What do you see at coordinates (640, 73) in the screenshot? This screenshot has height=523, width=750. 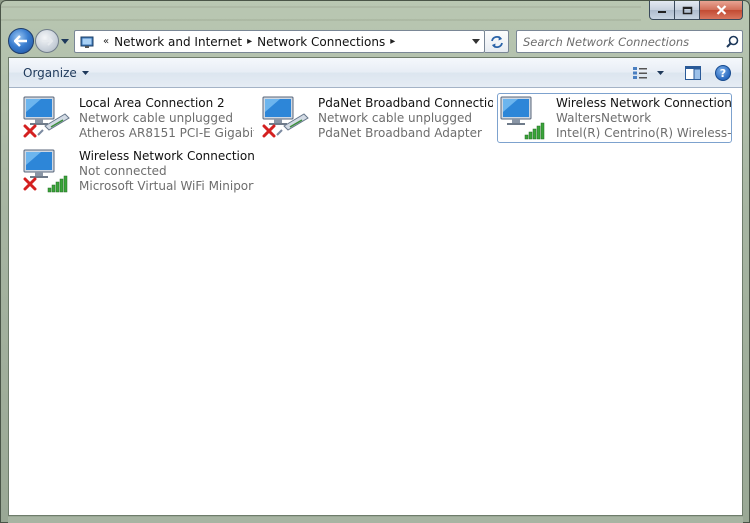 I see `view-details-icon` at bounding box center [640, 73].